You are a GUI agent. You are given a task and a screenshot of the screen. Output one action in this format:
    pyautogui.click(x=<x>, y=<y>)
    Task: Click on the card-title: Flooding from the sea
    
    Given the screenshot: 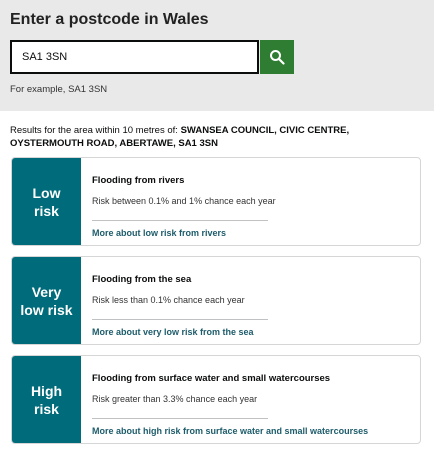 What is the action you would take?
    pyautogui.click(x=142, y=279)
    